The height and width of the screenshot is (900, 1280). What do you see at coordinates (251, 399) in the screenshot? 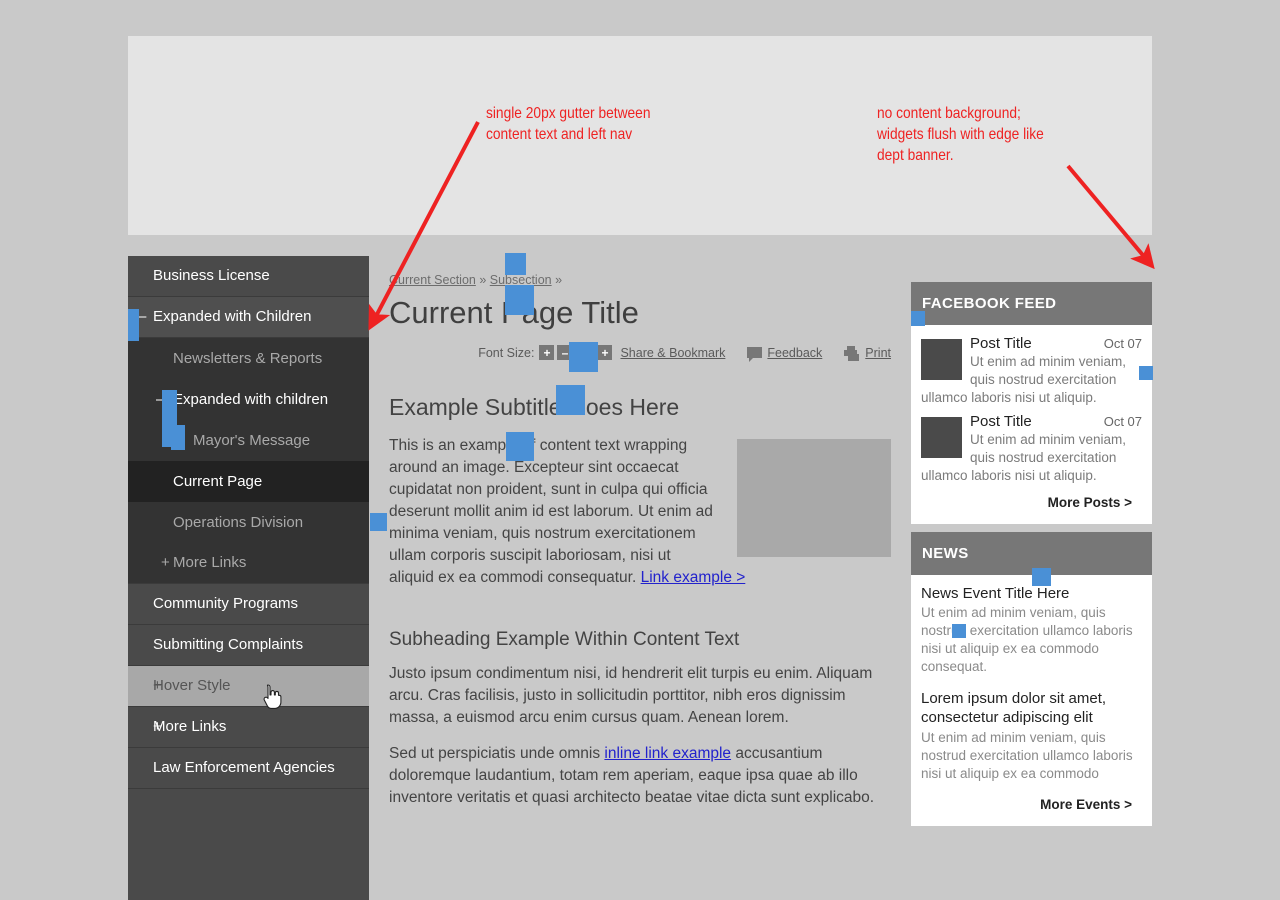
I see `sidebar-item-label: Expanded with children` at bounding box center [251, 399].